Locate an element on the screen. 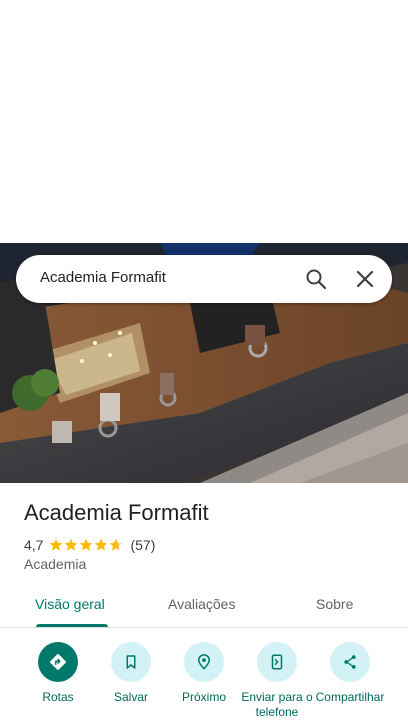 This screenshot has width=408, height=726. tab-about: Sobre is located at coordinates (334, 604).